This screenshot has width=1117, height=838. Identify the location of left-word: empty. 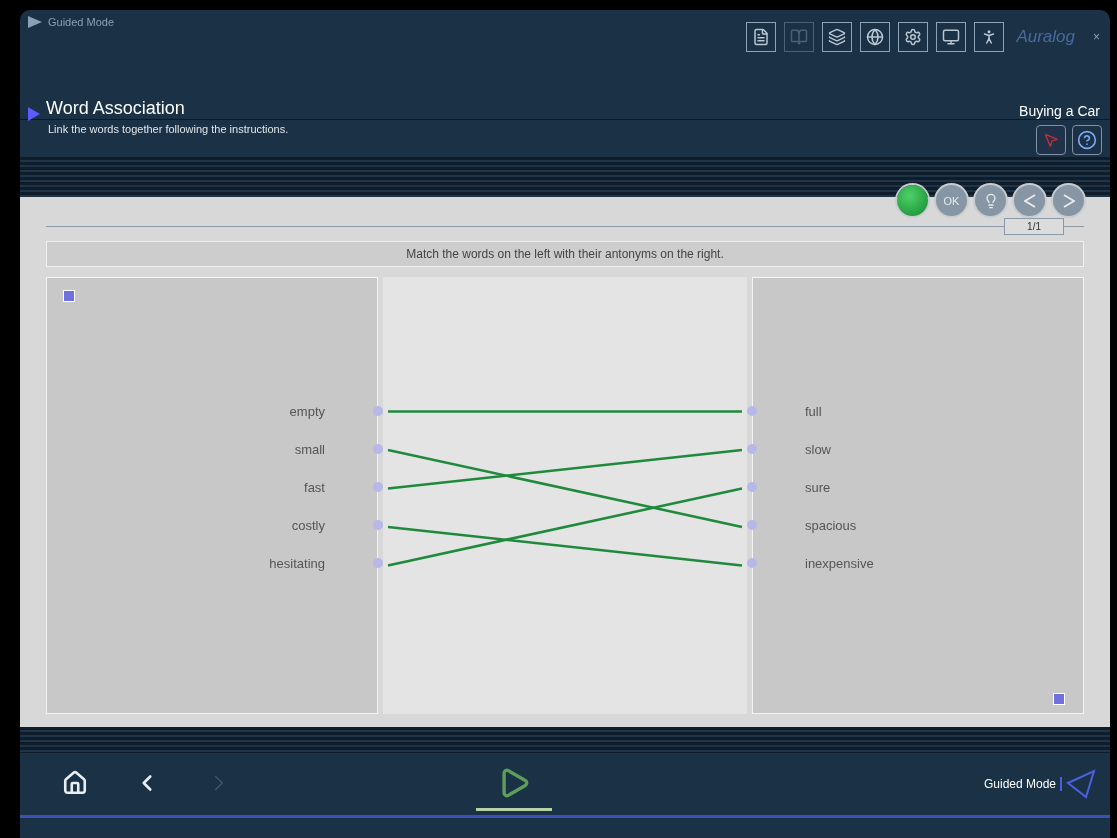
(307, 411).